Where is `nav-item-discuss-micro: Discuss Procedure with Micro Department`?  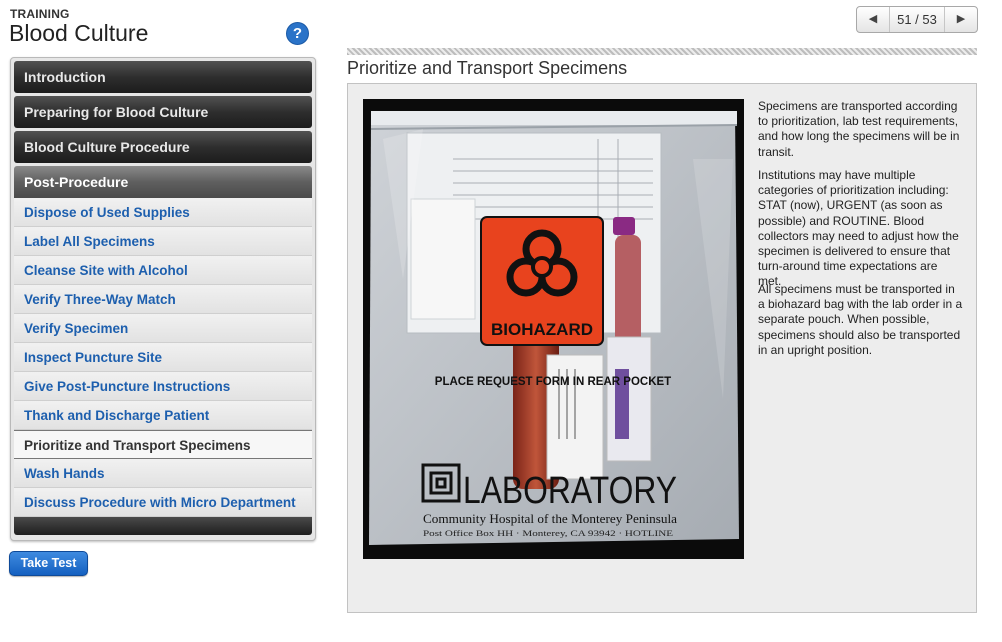
nav-item-discuss-micro: Discuss Procedure with Micro Department is located at coordinates (163, 502).